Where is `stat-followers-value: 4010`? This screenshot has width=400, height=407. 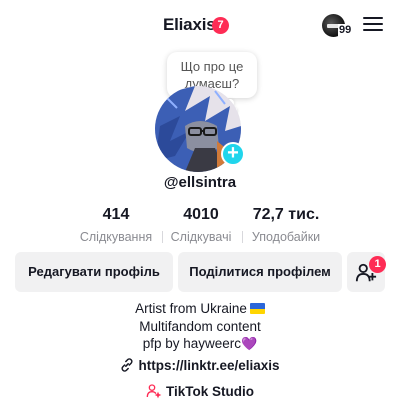 stat-followers-value: 4010 is located at coordinates (201, 214).